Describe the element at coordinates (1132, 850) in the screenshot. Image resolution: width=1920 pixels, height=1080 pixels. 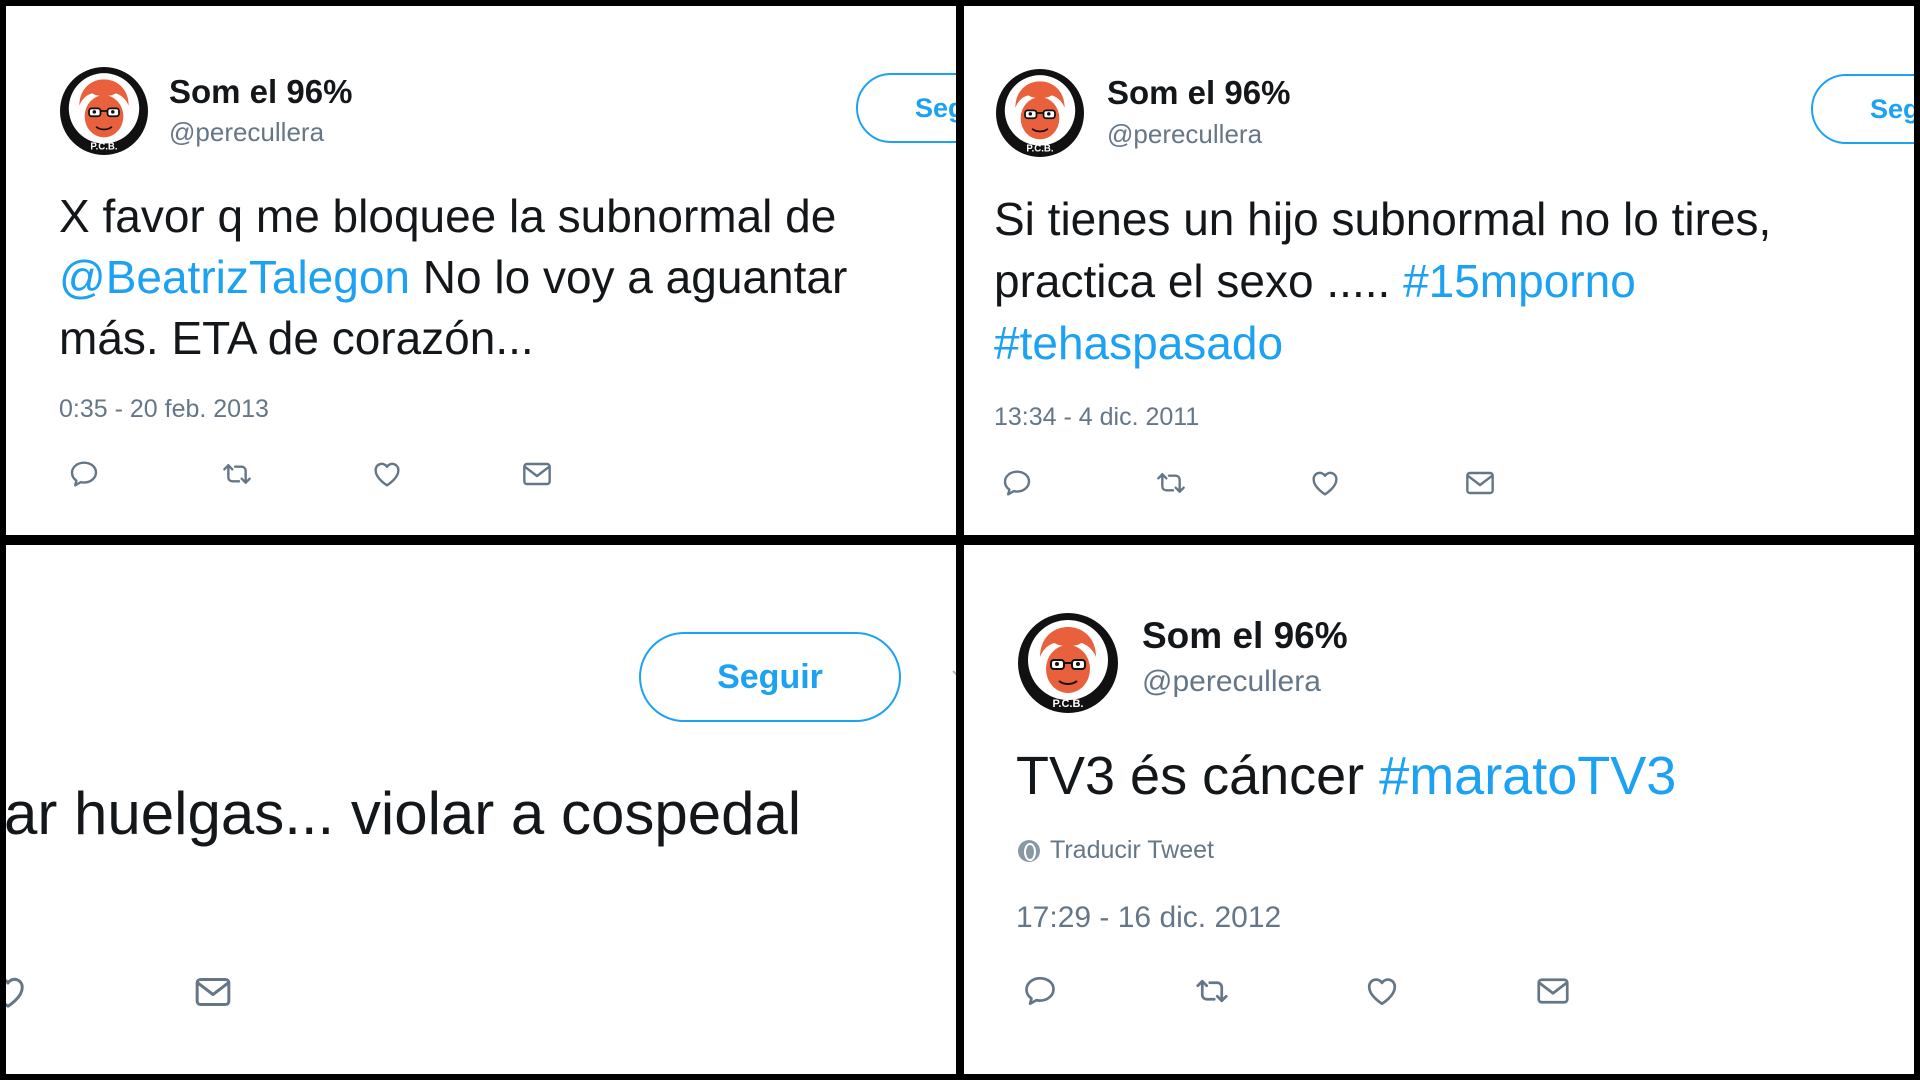
I see `translate-label: Traducir Tweet` at that location.